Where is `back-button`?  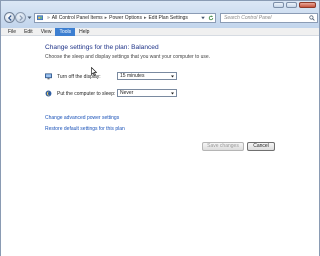
back-button is located at coordinates (9, 17).